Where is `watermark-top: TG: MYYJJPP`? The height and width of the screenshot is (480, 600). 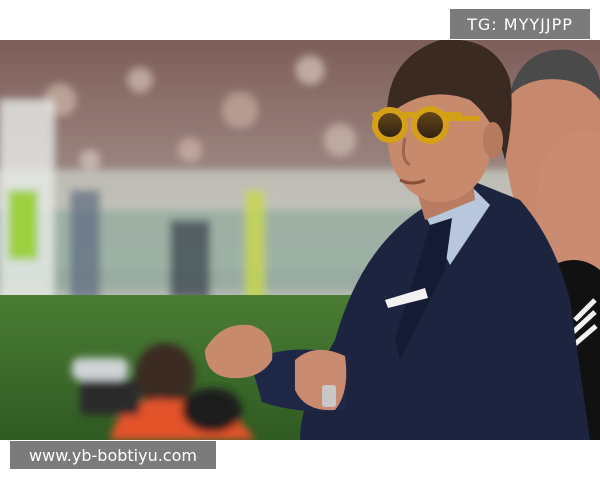 watermark-top: TG: MYYJJPP is located at coordinates (520, 24).